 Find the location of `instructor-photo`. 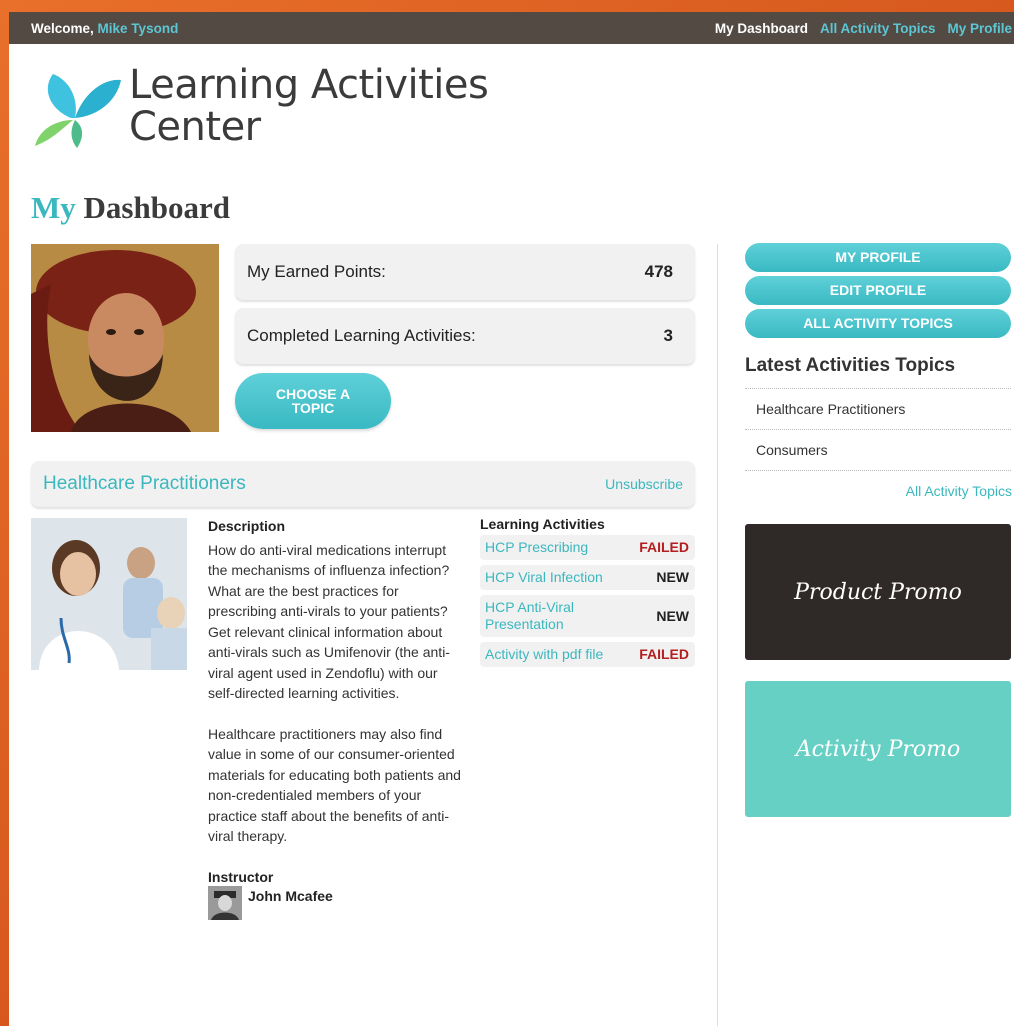

instructor-photo is located at coordinates (225, 903).